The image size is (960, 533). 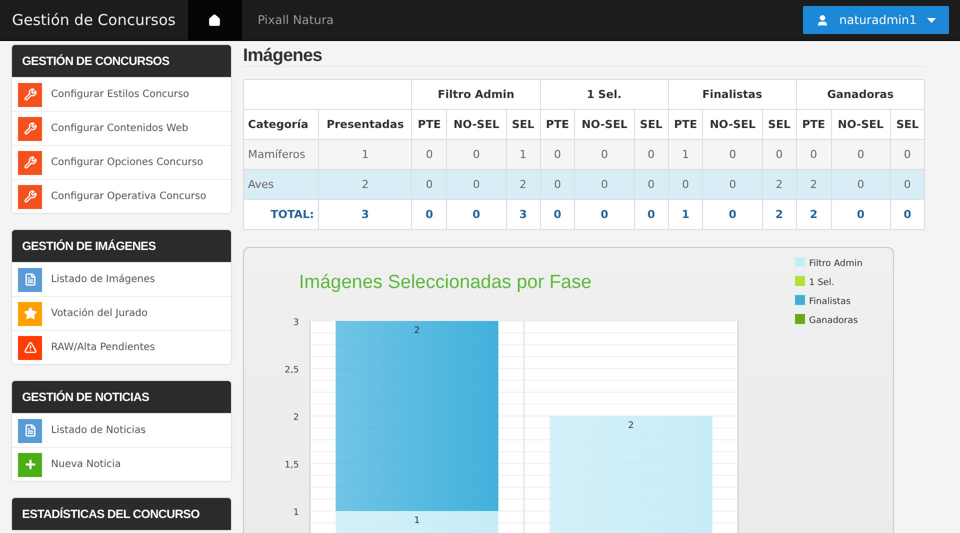 I want to click on sidebar-item: Nueva Noticia, so click(x=121, y=464).